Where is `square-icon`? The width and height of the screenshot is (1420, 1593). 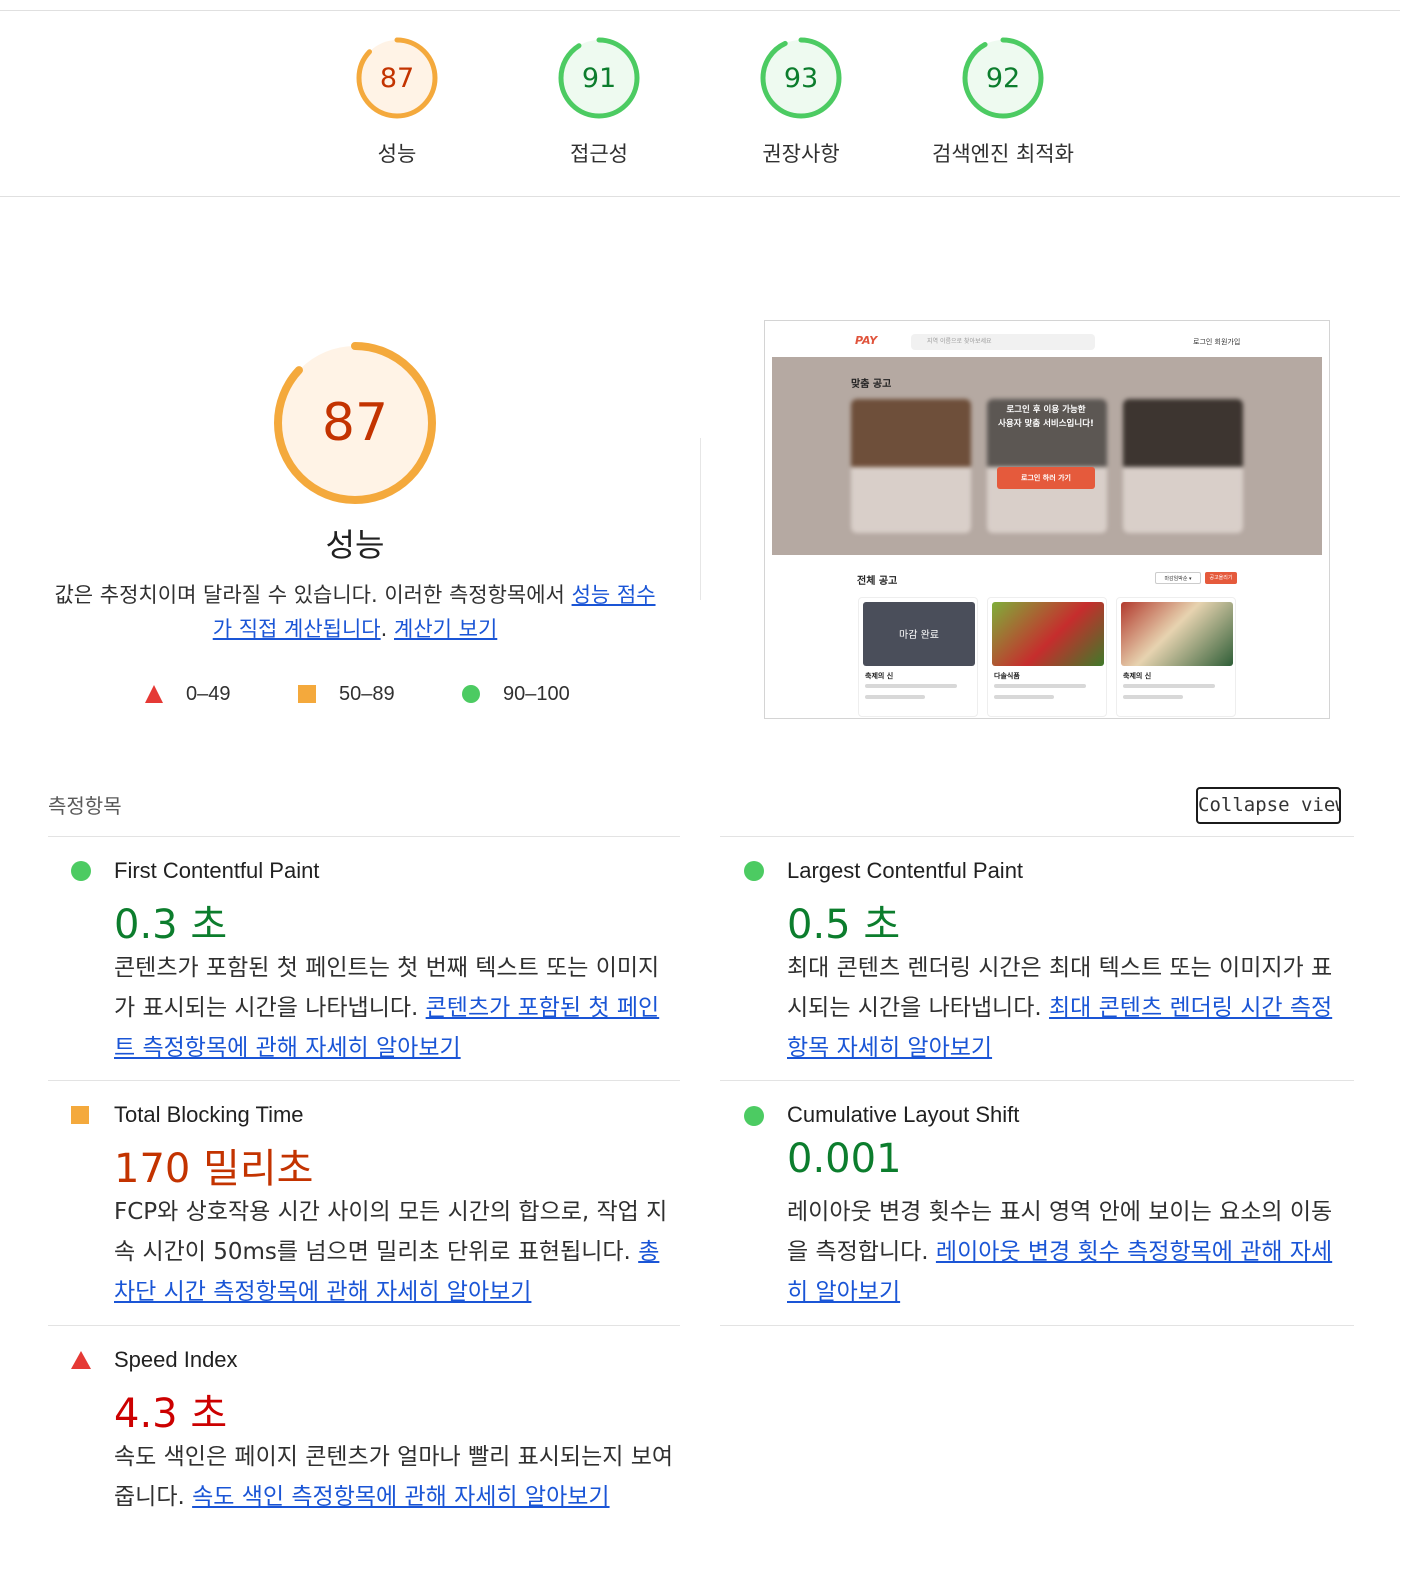 square-icon is located at coordinates (307, 694).